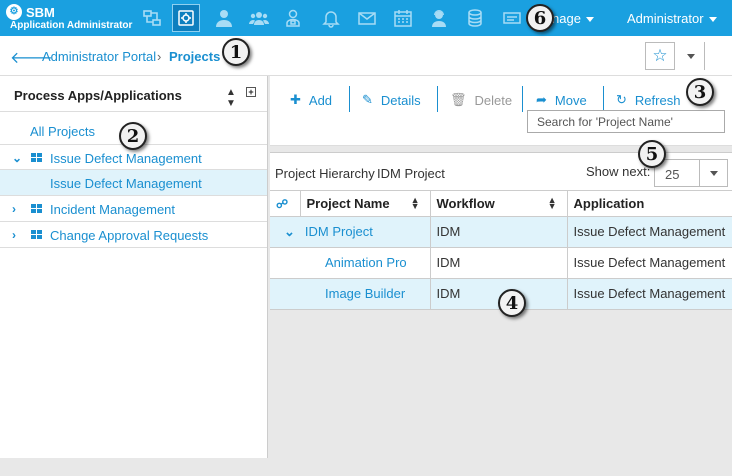  I want to click on show-next-value: 25, so click(672, 174).